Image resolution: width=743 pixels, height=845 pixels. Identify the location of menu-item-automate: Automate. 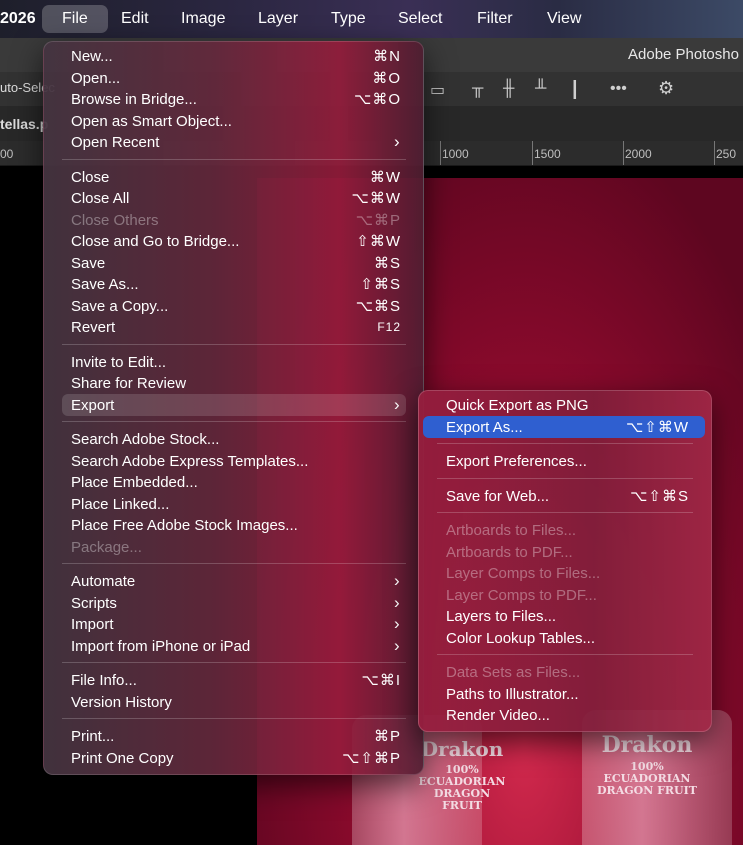
(103, 581).